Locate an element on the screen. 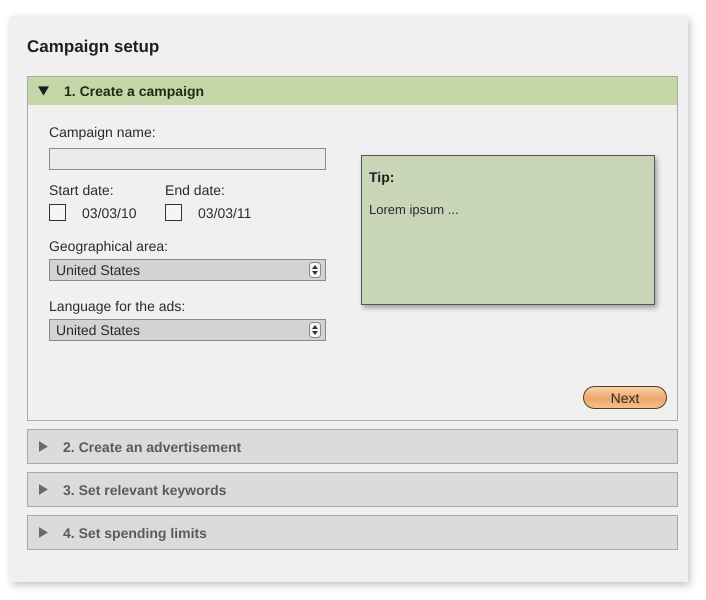 Image resolution: width=706 pixels, height=600 pixels. field-label: Start date: is located at coordinates (82, 190).